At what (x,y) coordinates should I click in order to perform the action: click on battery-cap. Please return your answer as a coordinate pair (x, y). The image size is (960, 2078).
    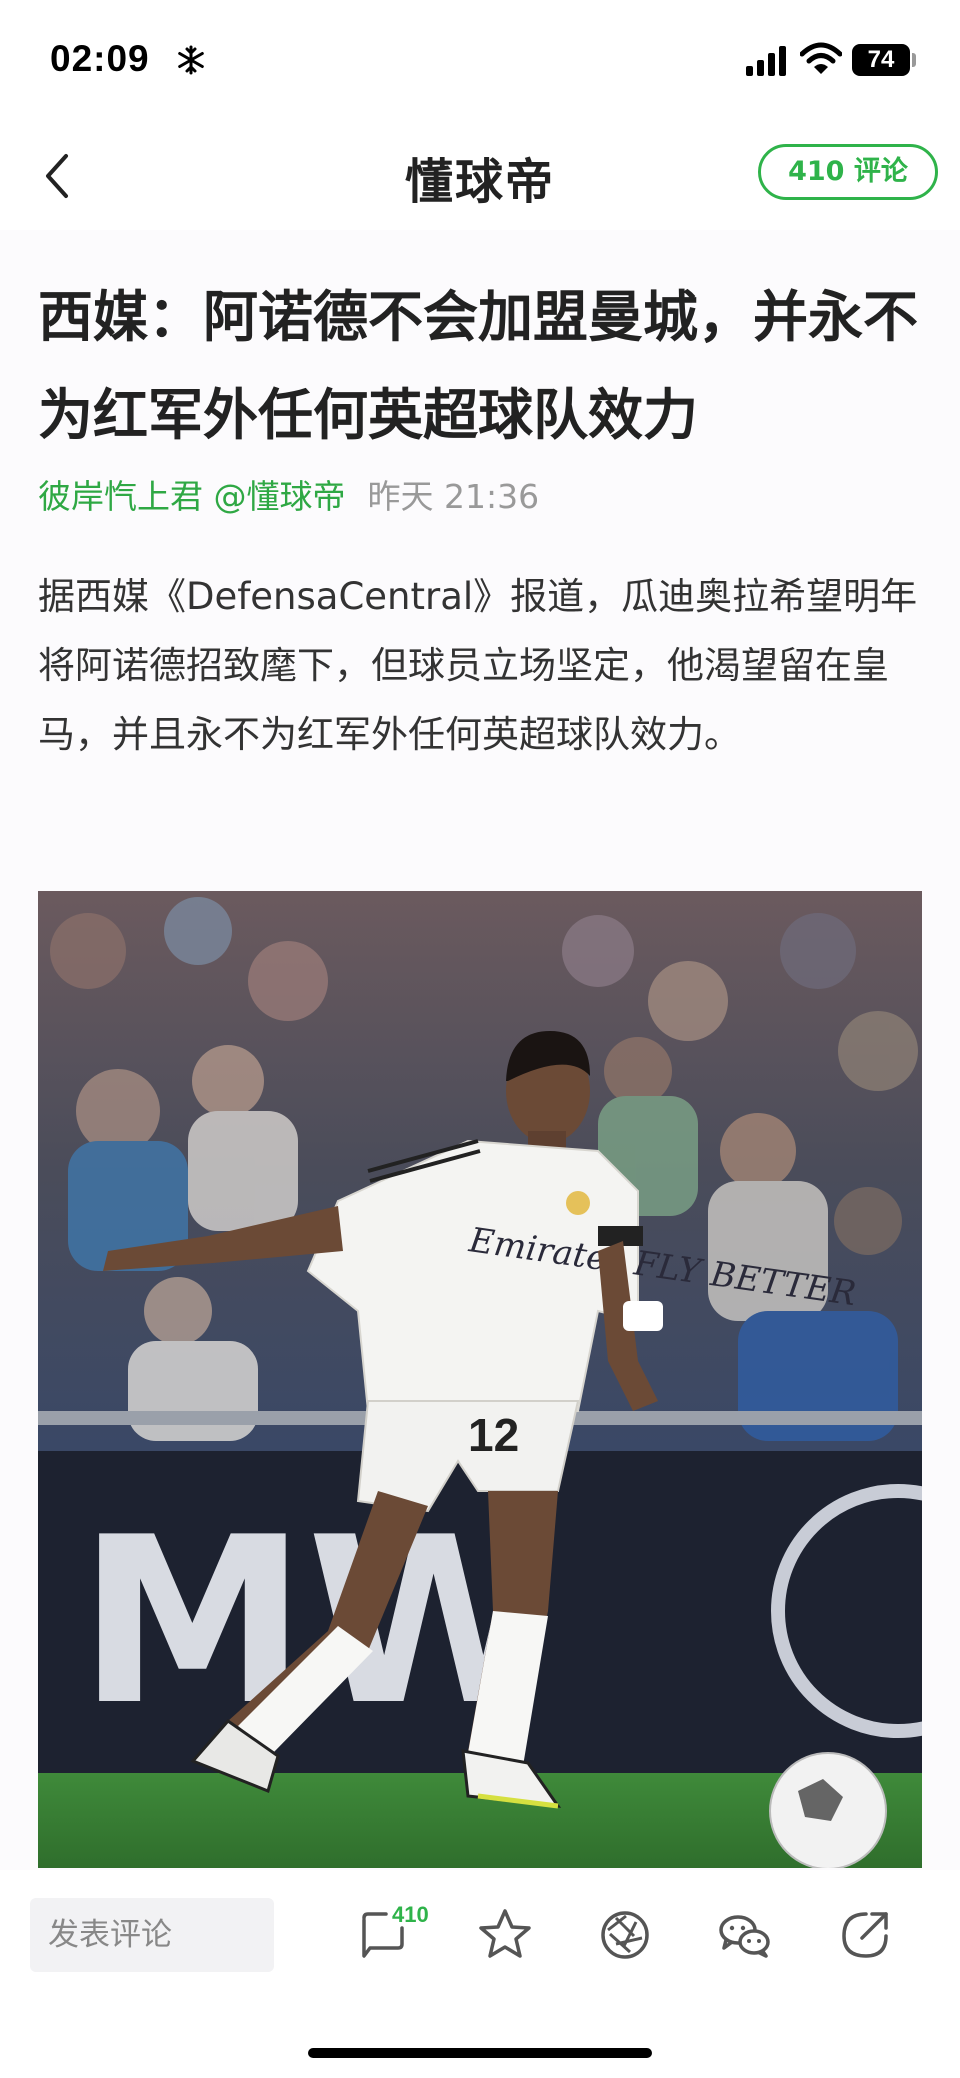
    Looking at the image, I should click on (914, 60).